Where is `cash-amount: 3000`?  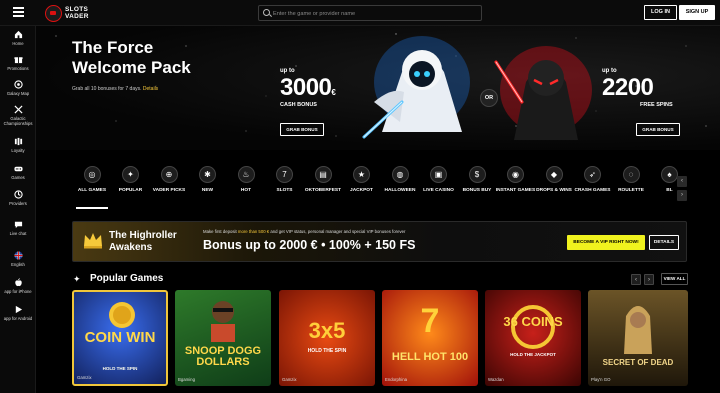
cash-amount: 3000 is located at coordinates (306, 87).